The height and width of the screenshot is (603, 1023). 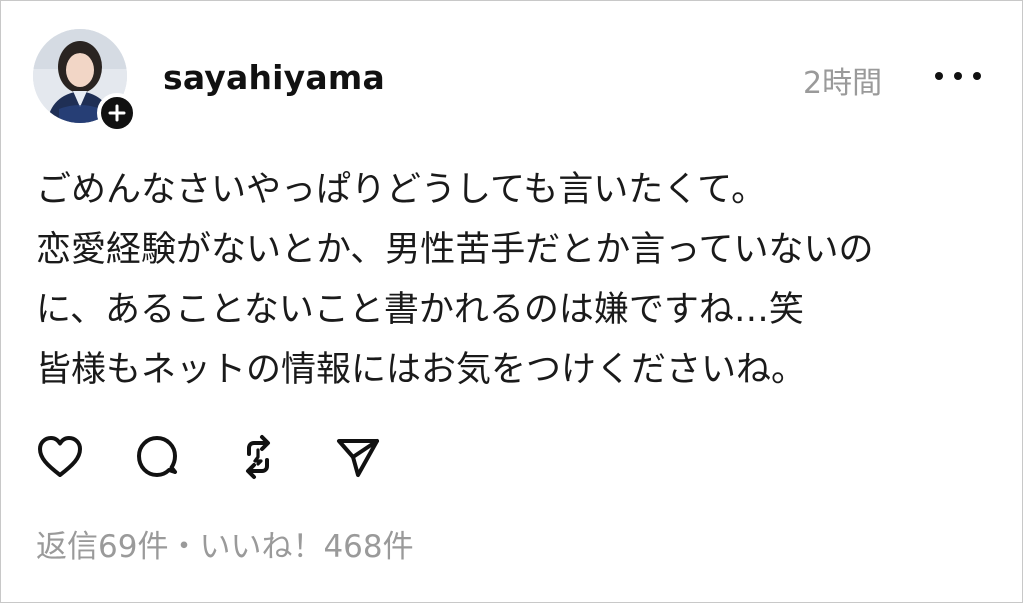 I want to click on avatar, so click(x=85, y=81).